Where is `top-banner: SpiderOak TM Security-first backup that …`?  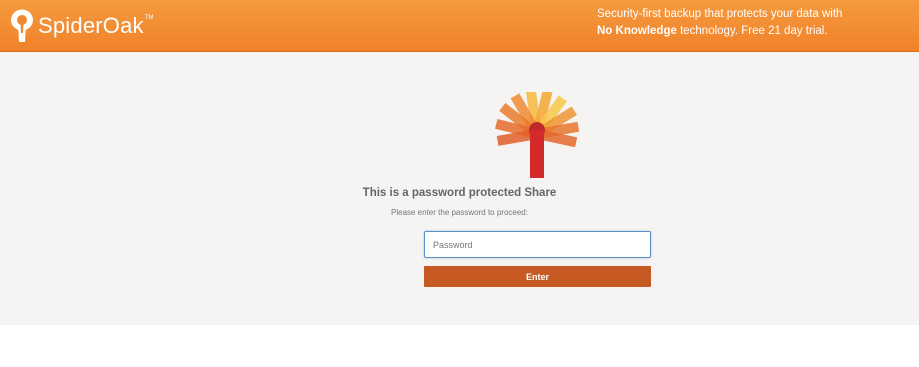
top-banner: SpiderOak TM Security-first backup that … is located at coordinates (459, 26).